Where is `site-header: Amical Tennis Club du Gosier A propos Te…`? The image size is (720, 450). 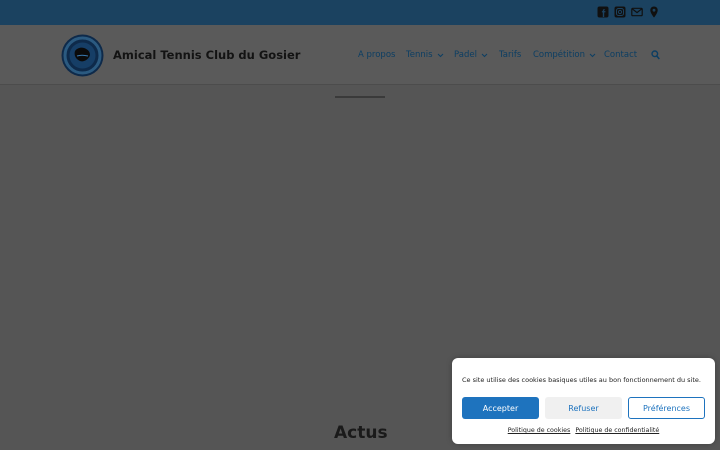 site-header: Amical Tennis Club du Gosier A propos Te… is located at coordinates (360, 55).